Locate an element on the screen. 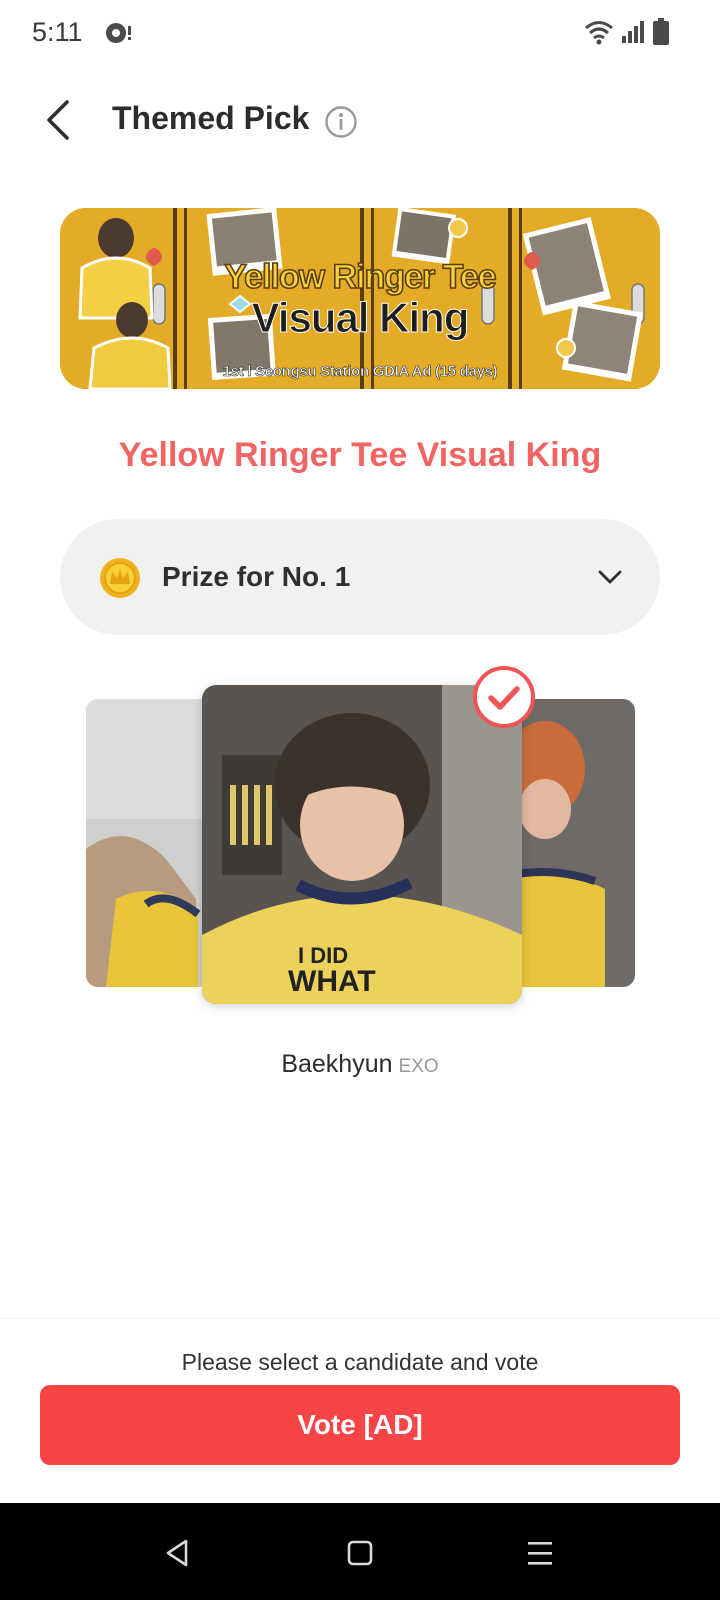 The width and height of the screenshot is (720, 1600). vote-button-label: Vote [AD] is located at coordinates (360, 1424).